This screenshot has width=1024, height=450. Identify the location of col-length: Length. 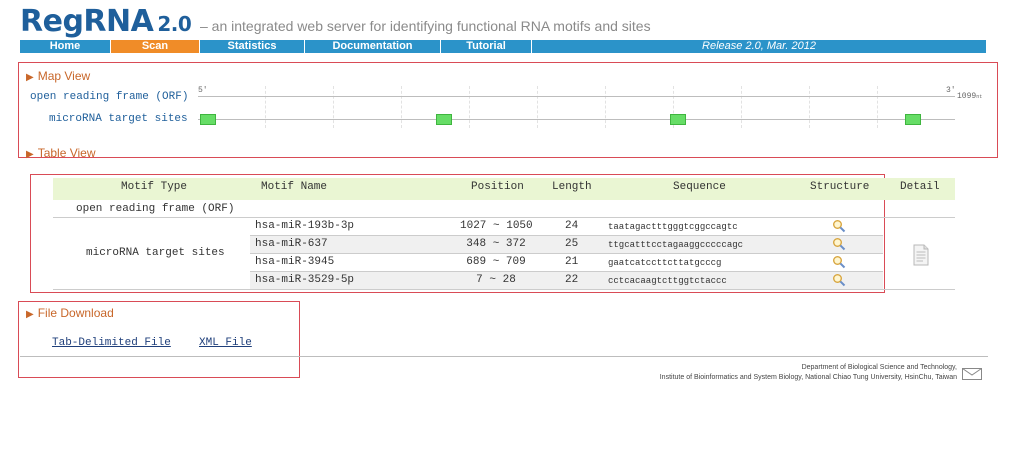
(572, 187).